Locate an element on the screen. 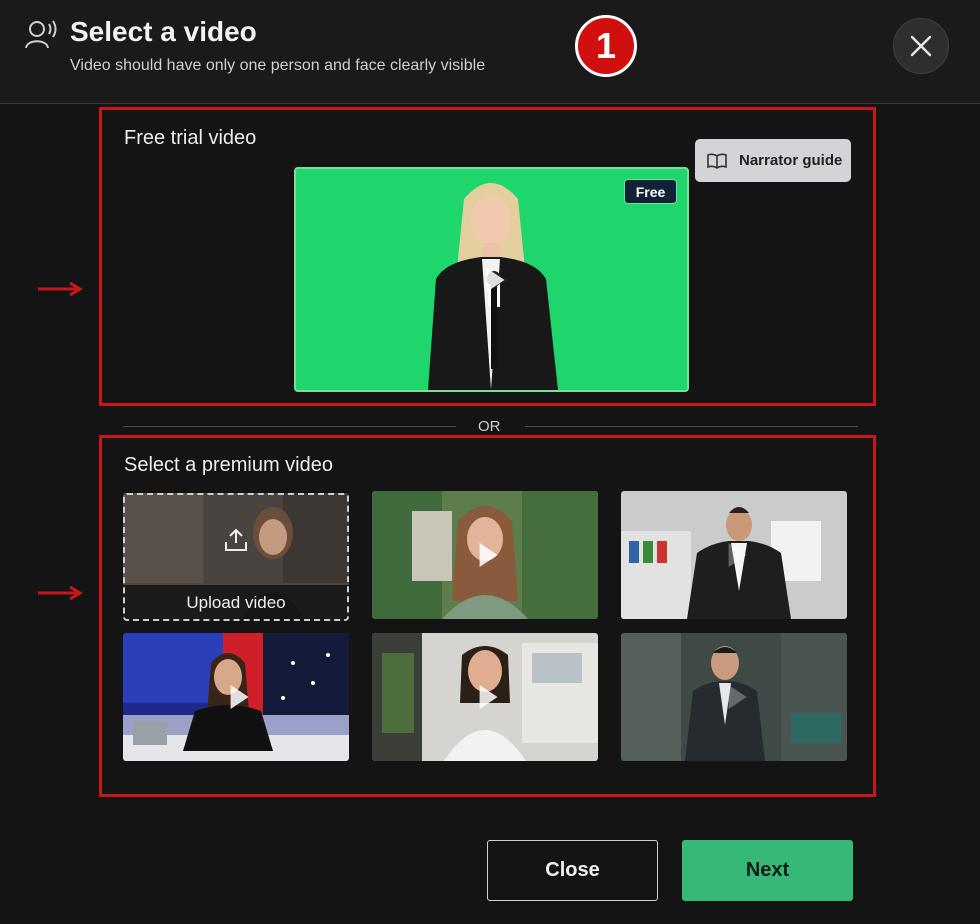 This screenshot has width=980, height=924. upload-video-tile: Upload video is located at coordinates (236, 557).